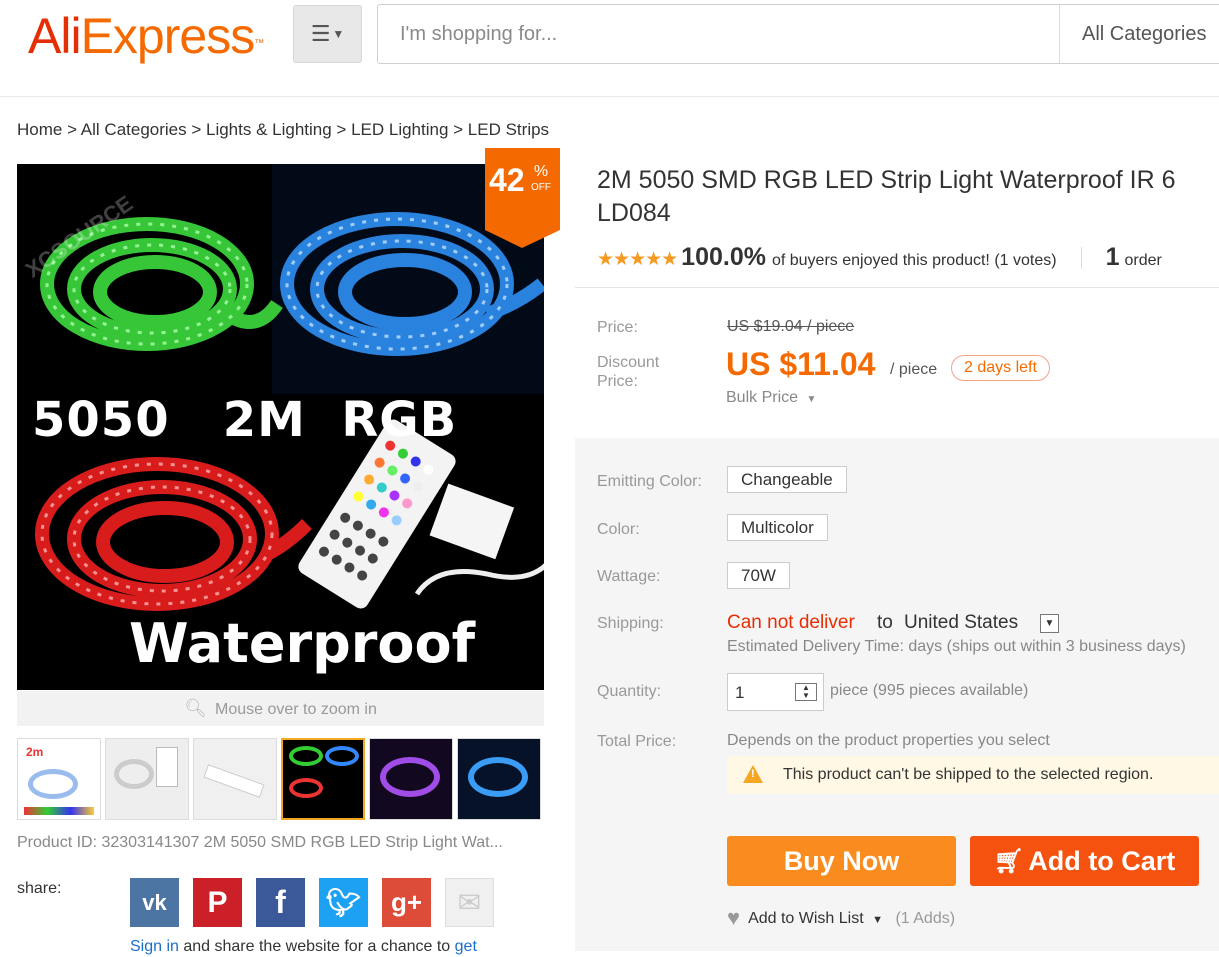 Image resolution: width=1219 pixels, height=957 pixels. Describe the element at coordinates (508, 129) in the screenshot. I see `breadcrumb-led-strips: LED Strips` at that location.